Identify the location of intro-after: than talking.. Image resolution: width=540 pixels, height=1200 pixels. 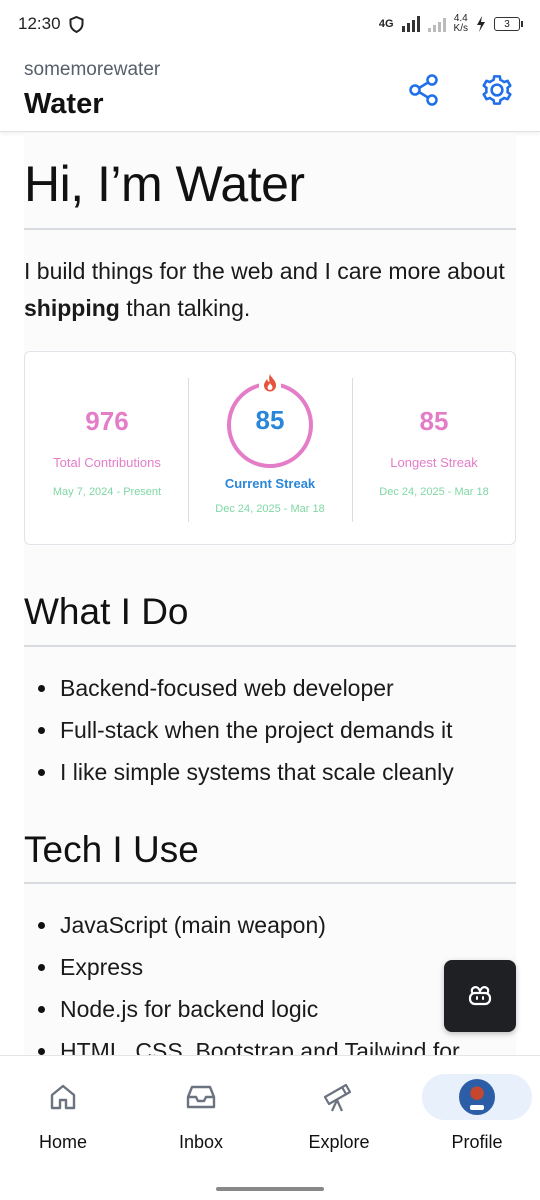
(185, 308).